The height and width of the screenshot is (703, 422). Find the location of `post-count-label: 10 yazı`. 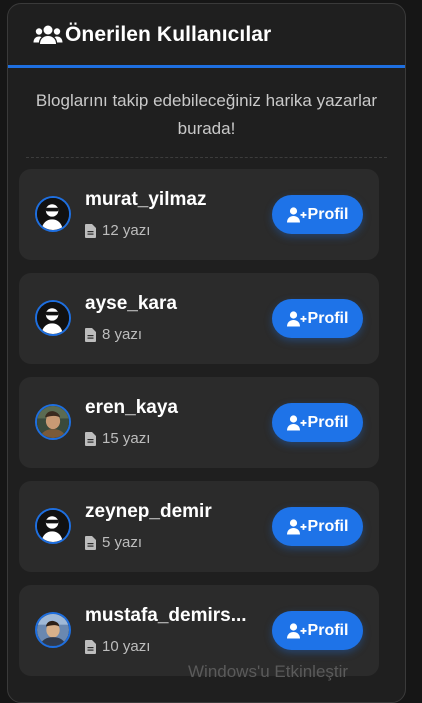

post-count-label: 10 yazı is located at coordinates (126, 646).